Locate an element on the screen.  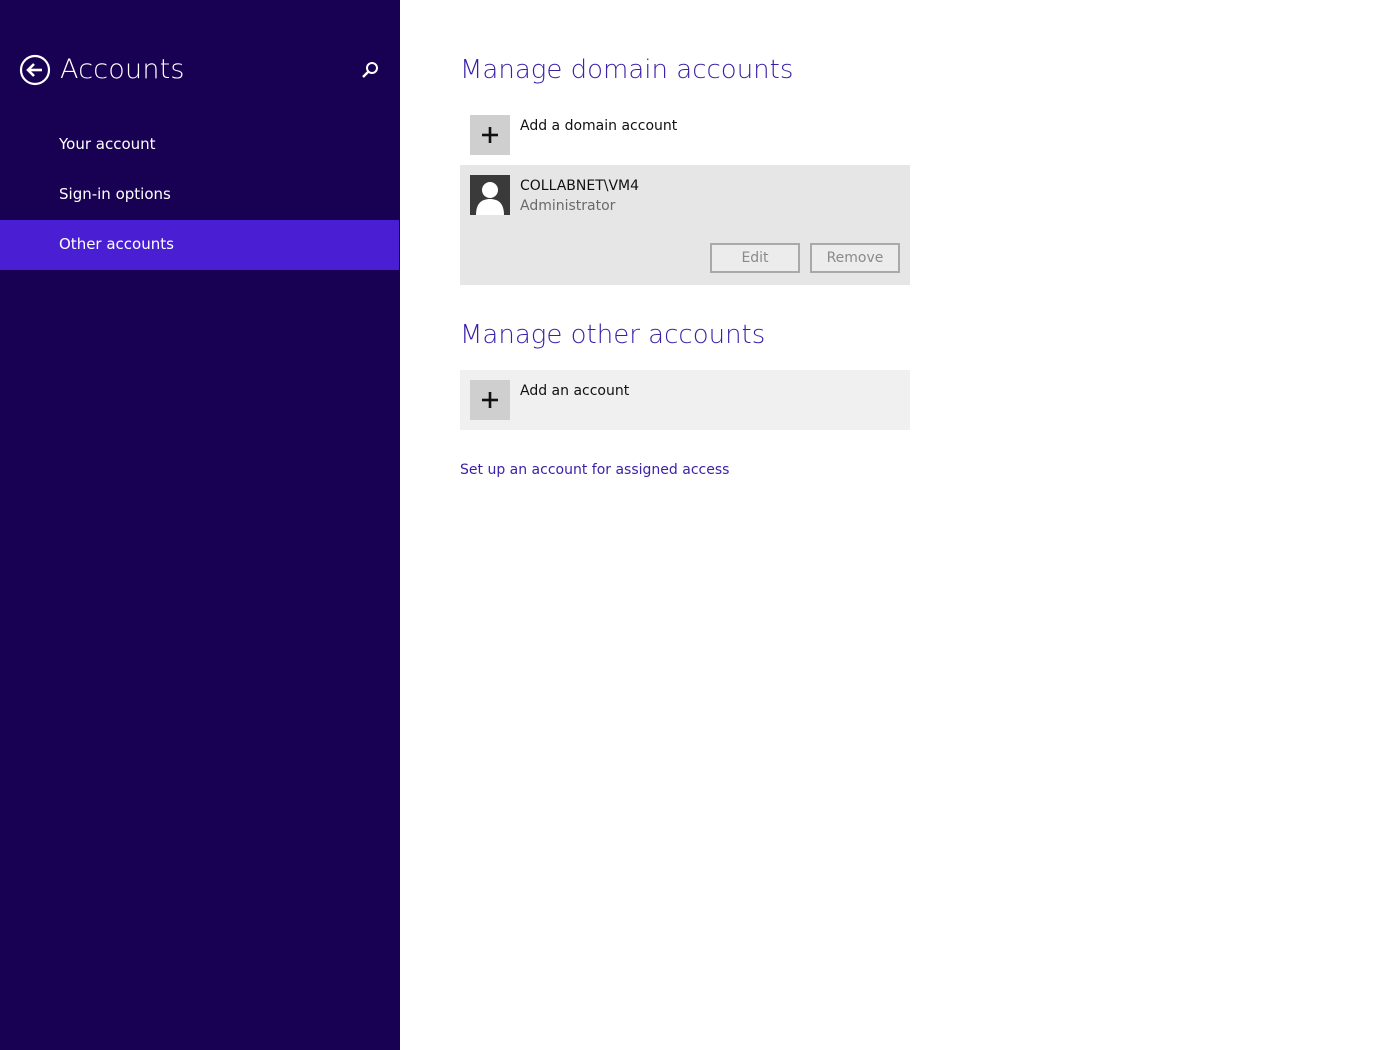
account-role: Administrator is located at coordinates (568, 206).